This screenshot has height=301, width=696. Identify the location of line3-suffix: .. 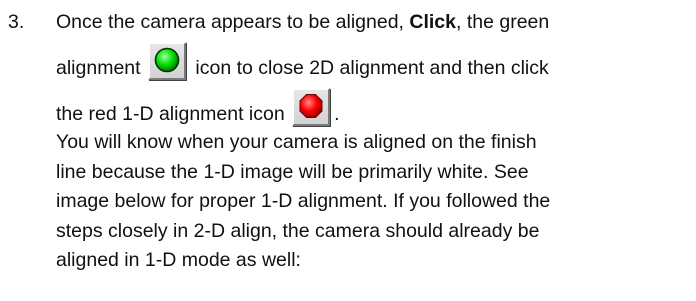
(337, 114).